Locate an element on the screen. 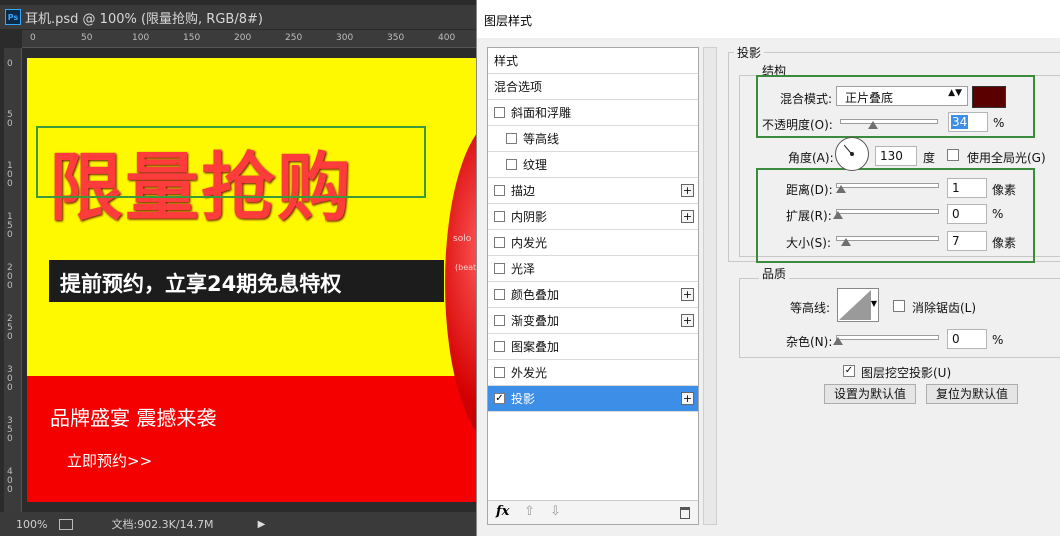  style-item: 外发光 is located at coordinates (593, 373).